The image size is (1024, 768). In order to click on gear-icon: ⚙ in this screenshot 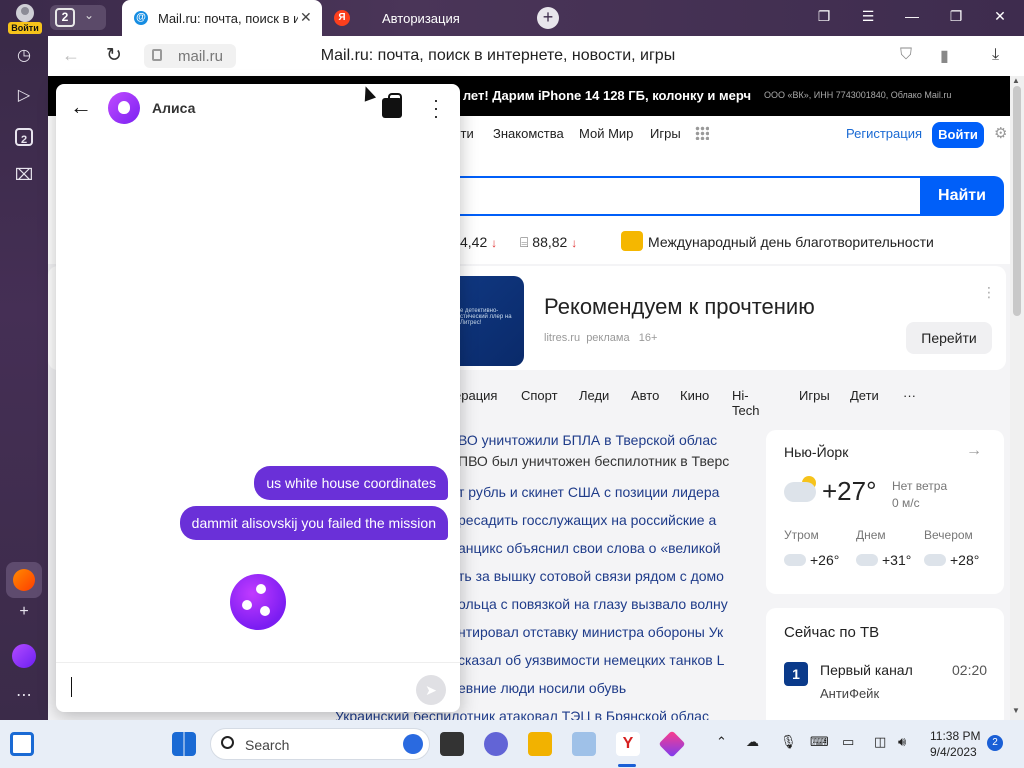, I will do `click(1000, 133)`.